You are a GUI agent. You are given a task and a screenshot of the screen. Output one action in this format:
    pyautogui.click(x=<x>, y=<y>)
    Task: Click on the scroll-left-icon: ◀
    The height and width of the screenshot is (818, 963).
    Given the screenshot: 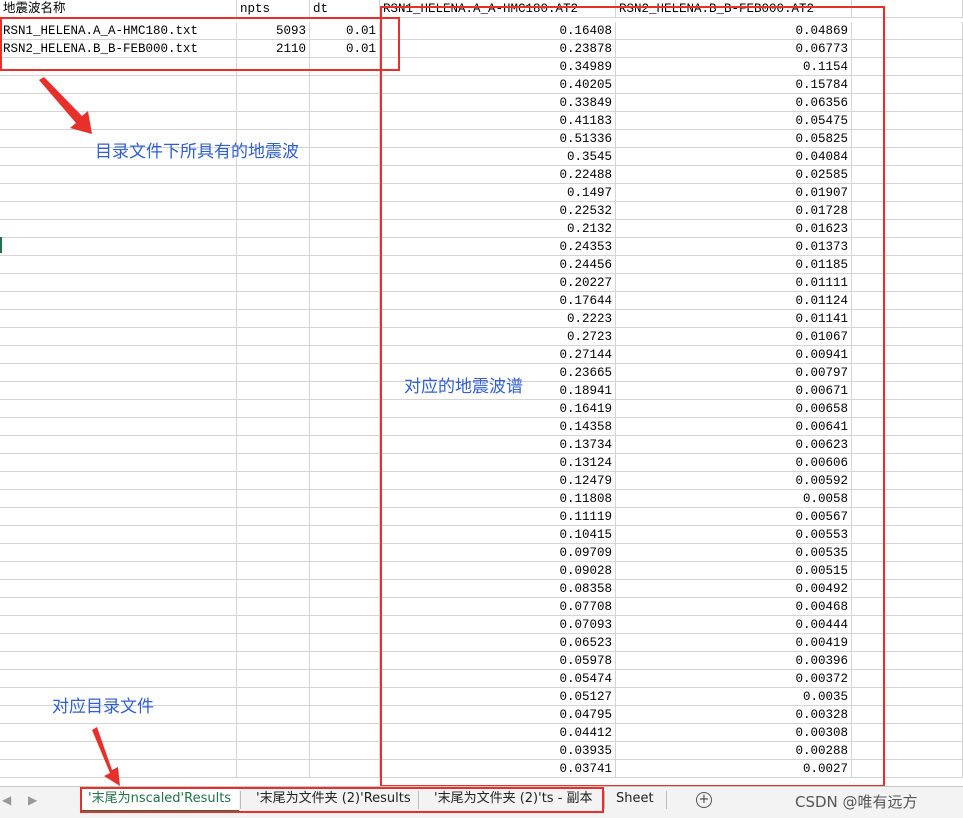 What is the action you would take?
    pyautogui.click(x=6, y=800)
    